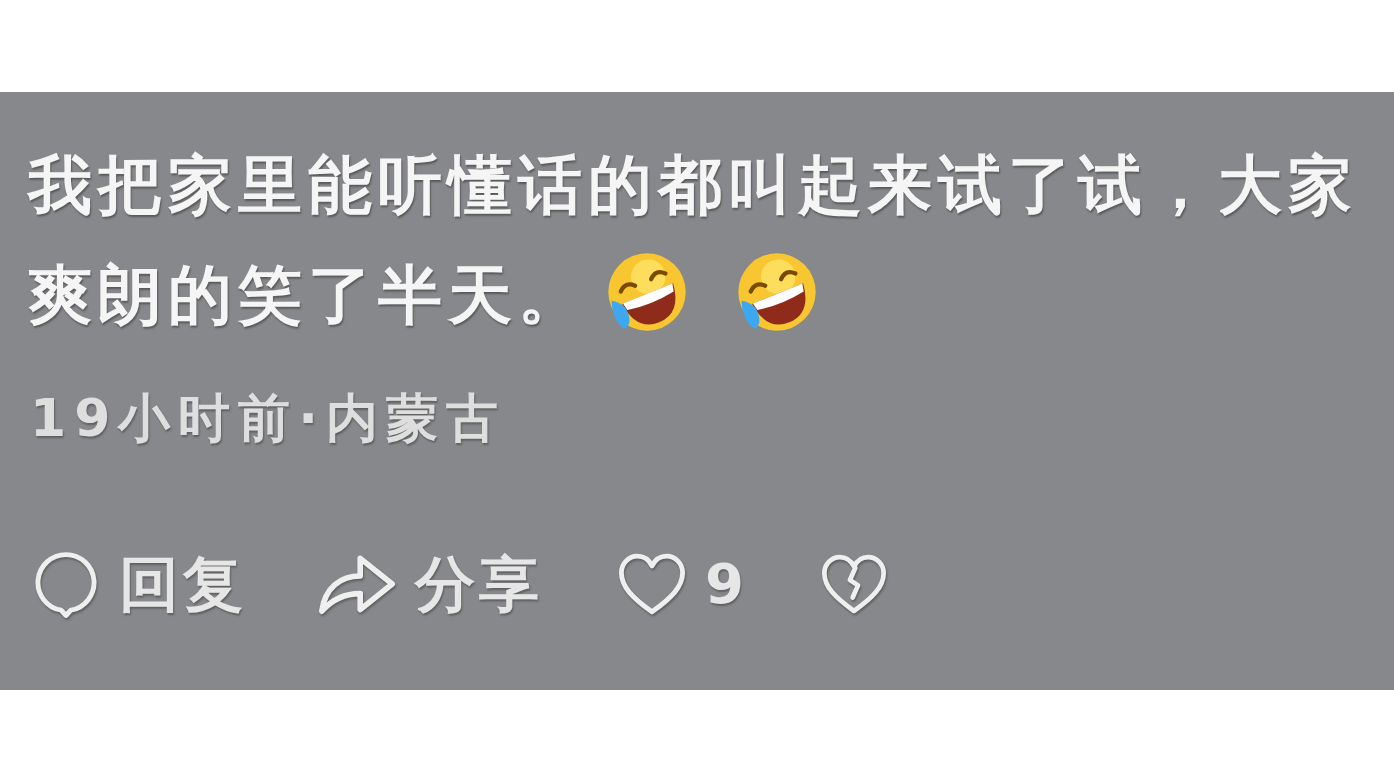 Image resolution: width=1394 pixels, height=758 pixels. I want to click on reply-button: 回复, so click(139, 584).